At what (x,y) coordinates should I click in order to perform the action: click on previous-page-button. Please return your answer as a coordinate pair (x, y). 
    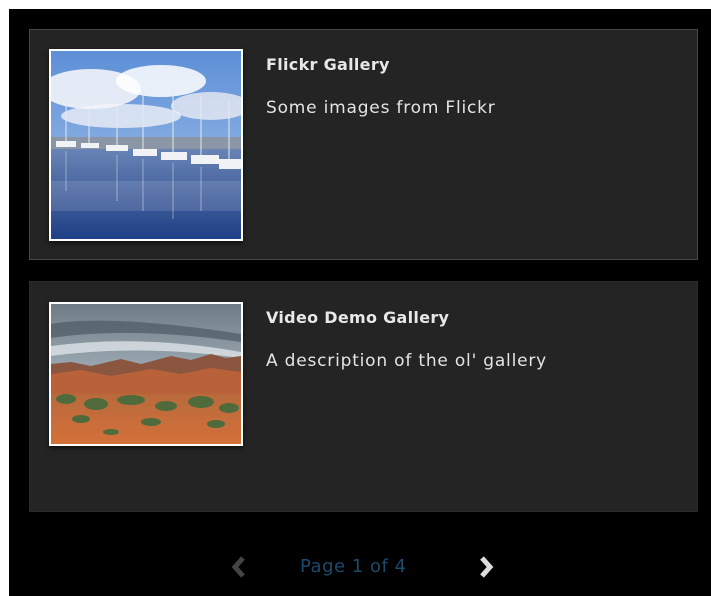
    Looking at the image, I should click on (239, 567).